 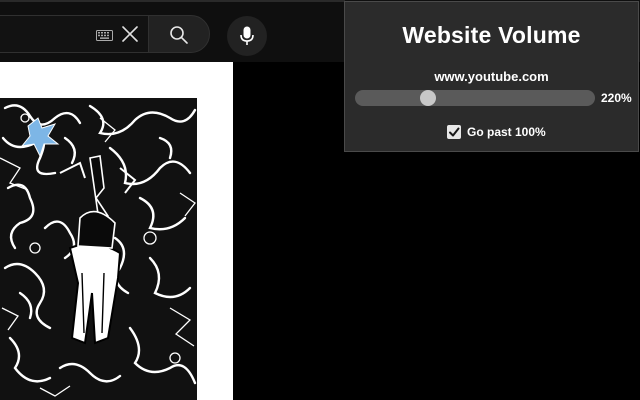 I want to click on keyboard-icon, so click(x=104, y=34).